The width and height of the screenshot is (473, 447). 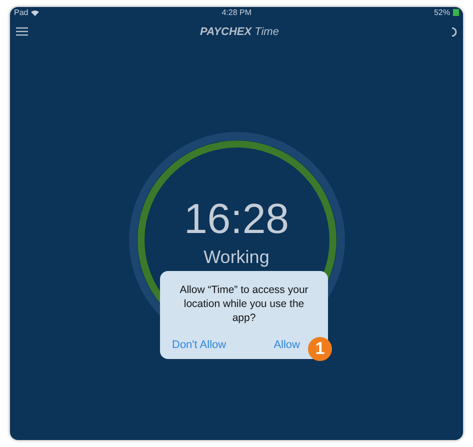 What do you see at coordinates (199, 345) in the screenshot?
I see `deny-button: Don't Allow` at bounding box center [199, 345].